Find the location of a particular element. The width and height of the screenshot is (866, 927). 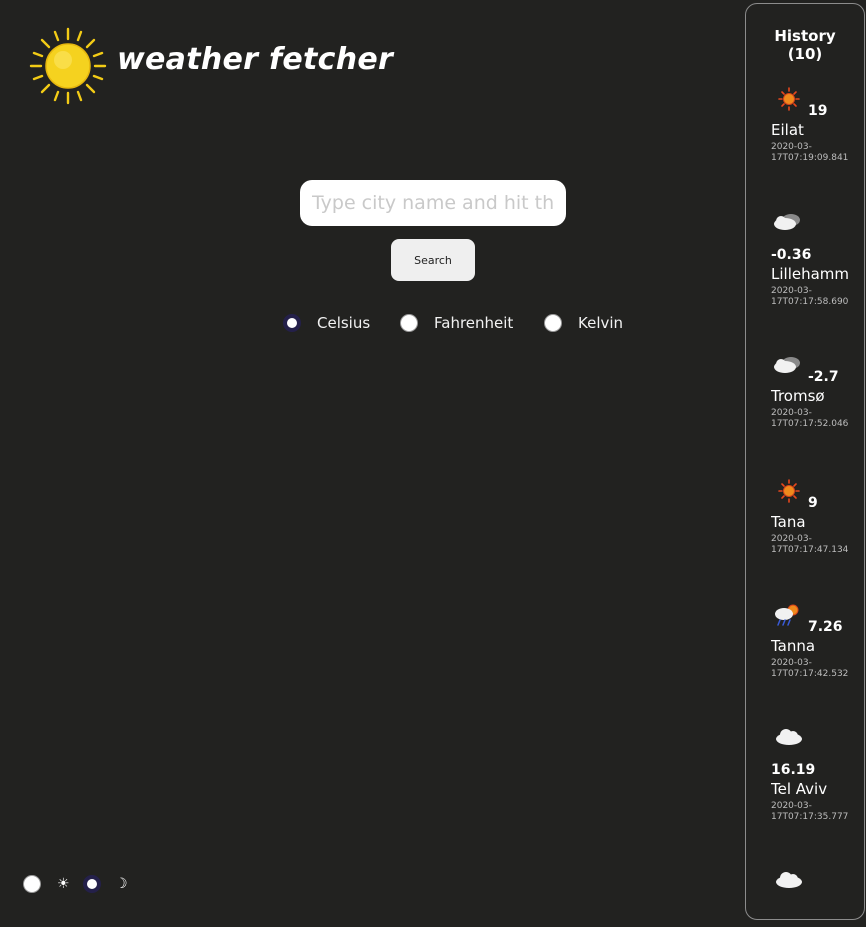

fahrenheit-radio is located at coordinates (409, 323).